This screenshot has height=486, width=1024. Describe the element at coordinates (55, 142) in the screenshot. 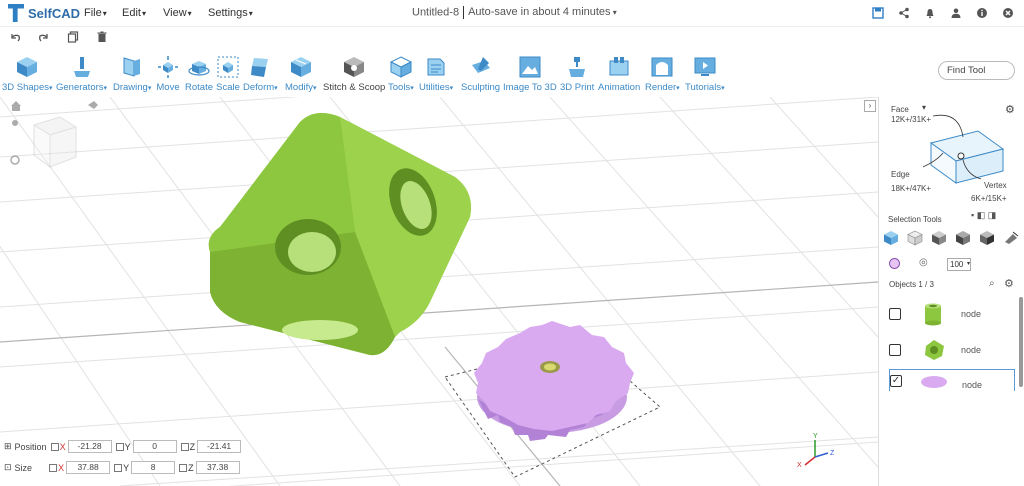

I see `view-orientation-cube` at that location.